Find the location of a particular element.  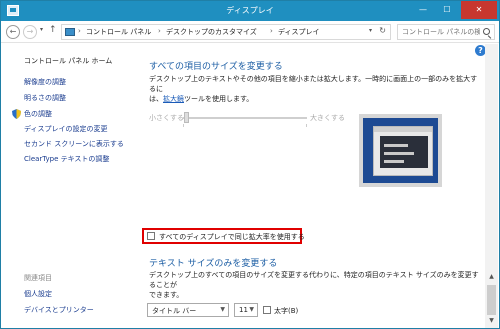

address-dropdown-button: ▾ is located at coordinates (370, 30).